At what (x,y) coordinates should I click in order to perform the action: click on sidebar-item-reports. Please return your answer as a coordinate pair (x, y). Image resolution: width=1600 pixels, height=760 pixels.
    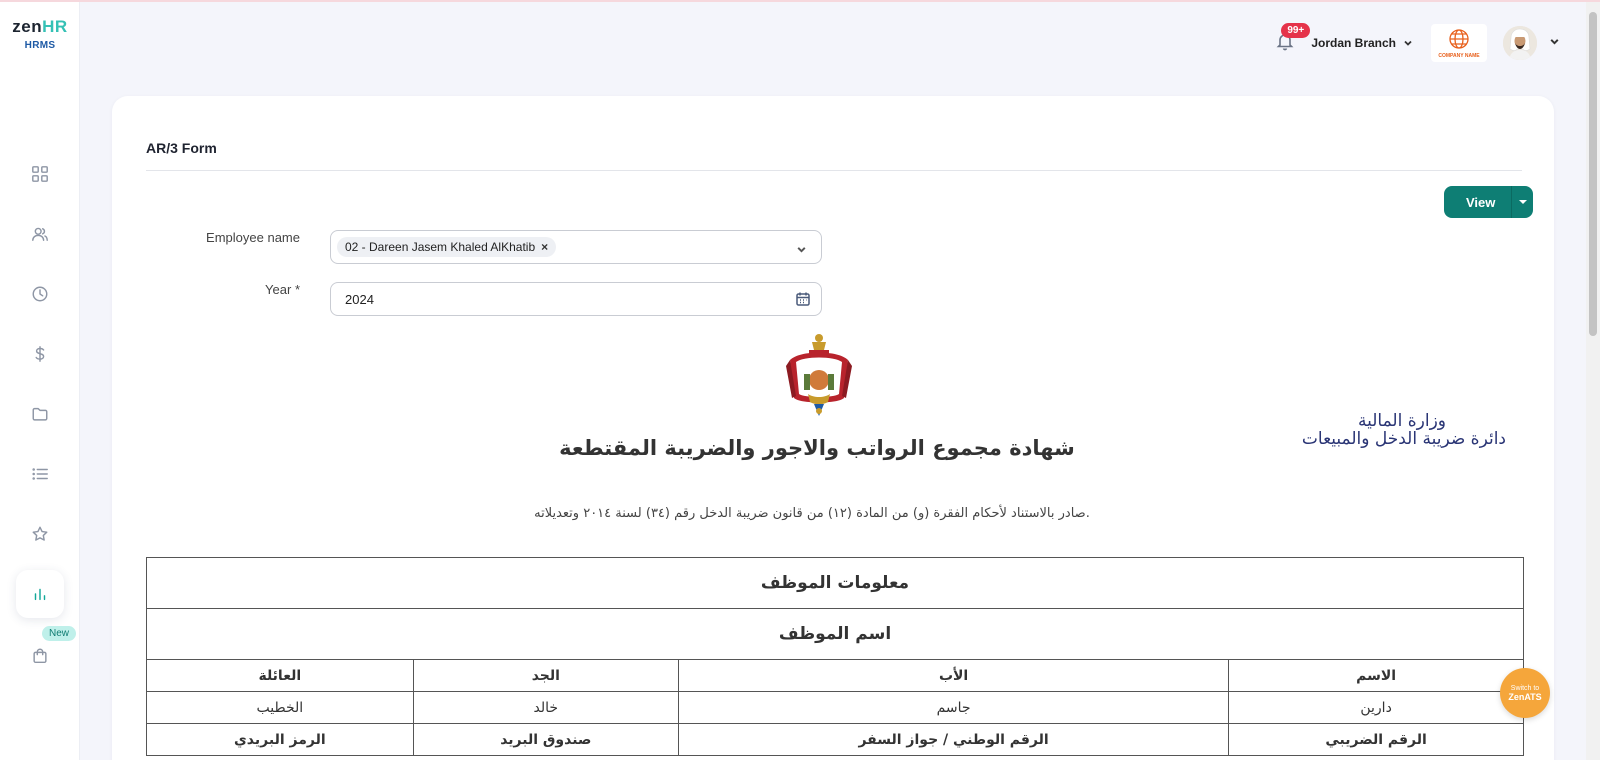
    Looking at the image, I should click on (40, 594).